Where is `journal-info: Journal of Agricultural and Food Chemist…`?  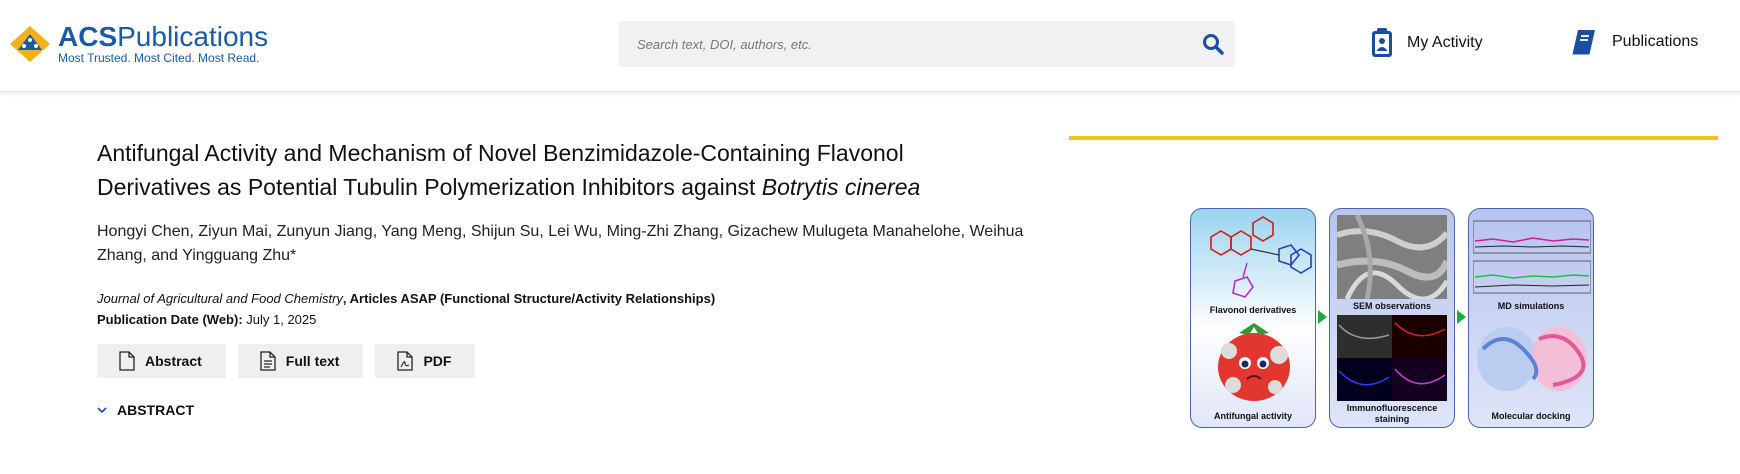
journal-info: Journal of Agricultural and Food Chemist… is located at coordinates (572, 298).